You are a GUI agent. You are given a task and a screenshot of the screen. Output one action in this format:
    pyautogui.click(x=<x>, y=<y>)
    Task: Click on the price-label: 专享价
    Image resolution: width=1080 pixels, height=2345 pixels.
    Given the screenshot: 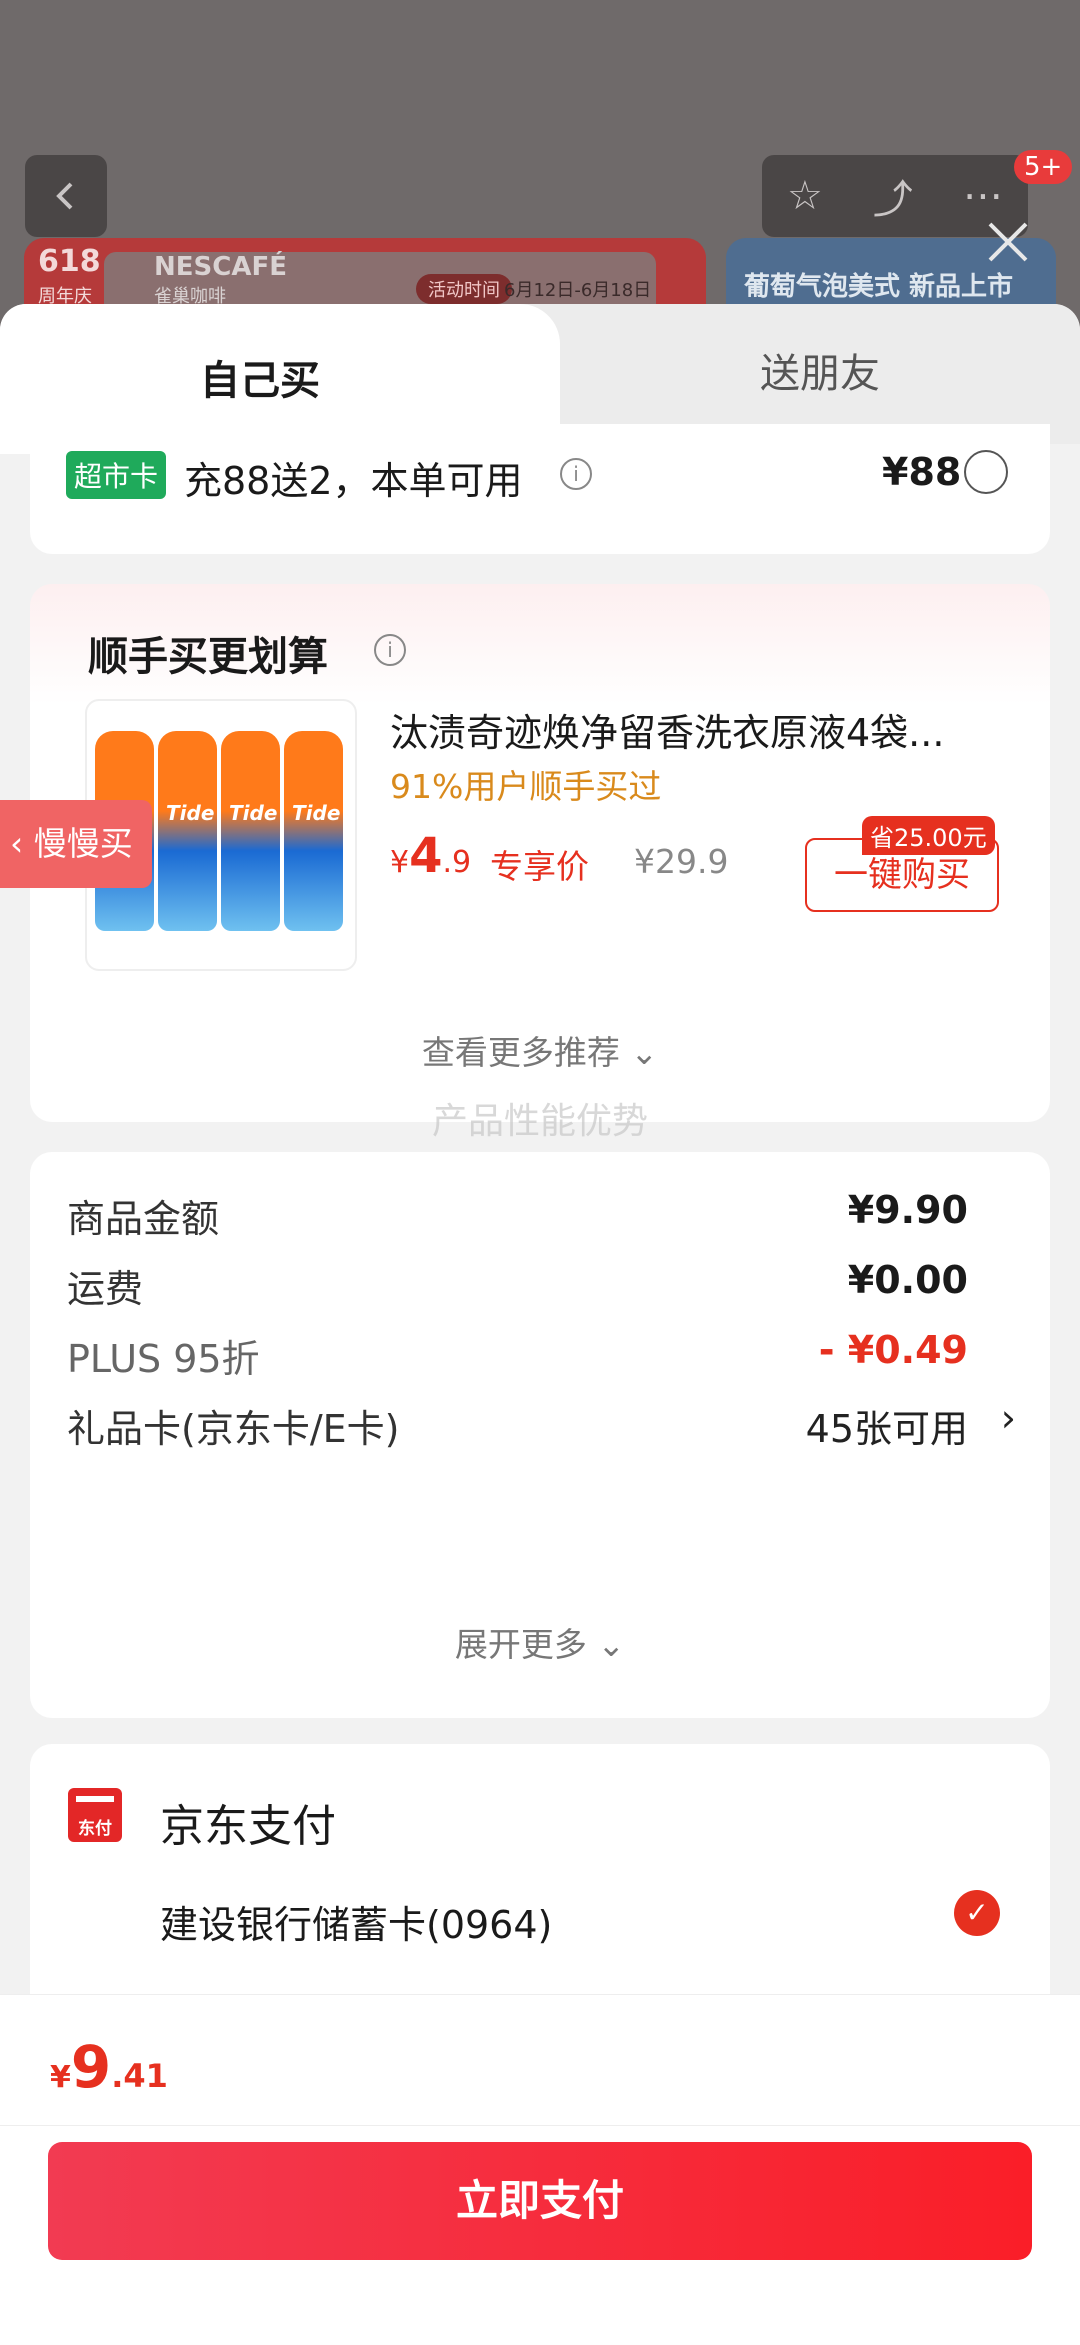 What is the action you would take?
    pyautogui.click(x=539, y=866)
    